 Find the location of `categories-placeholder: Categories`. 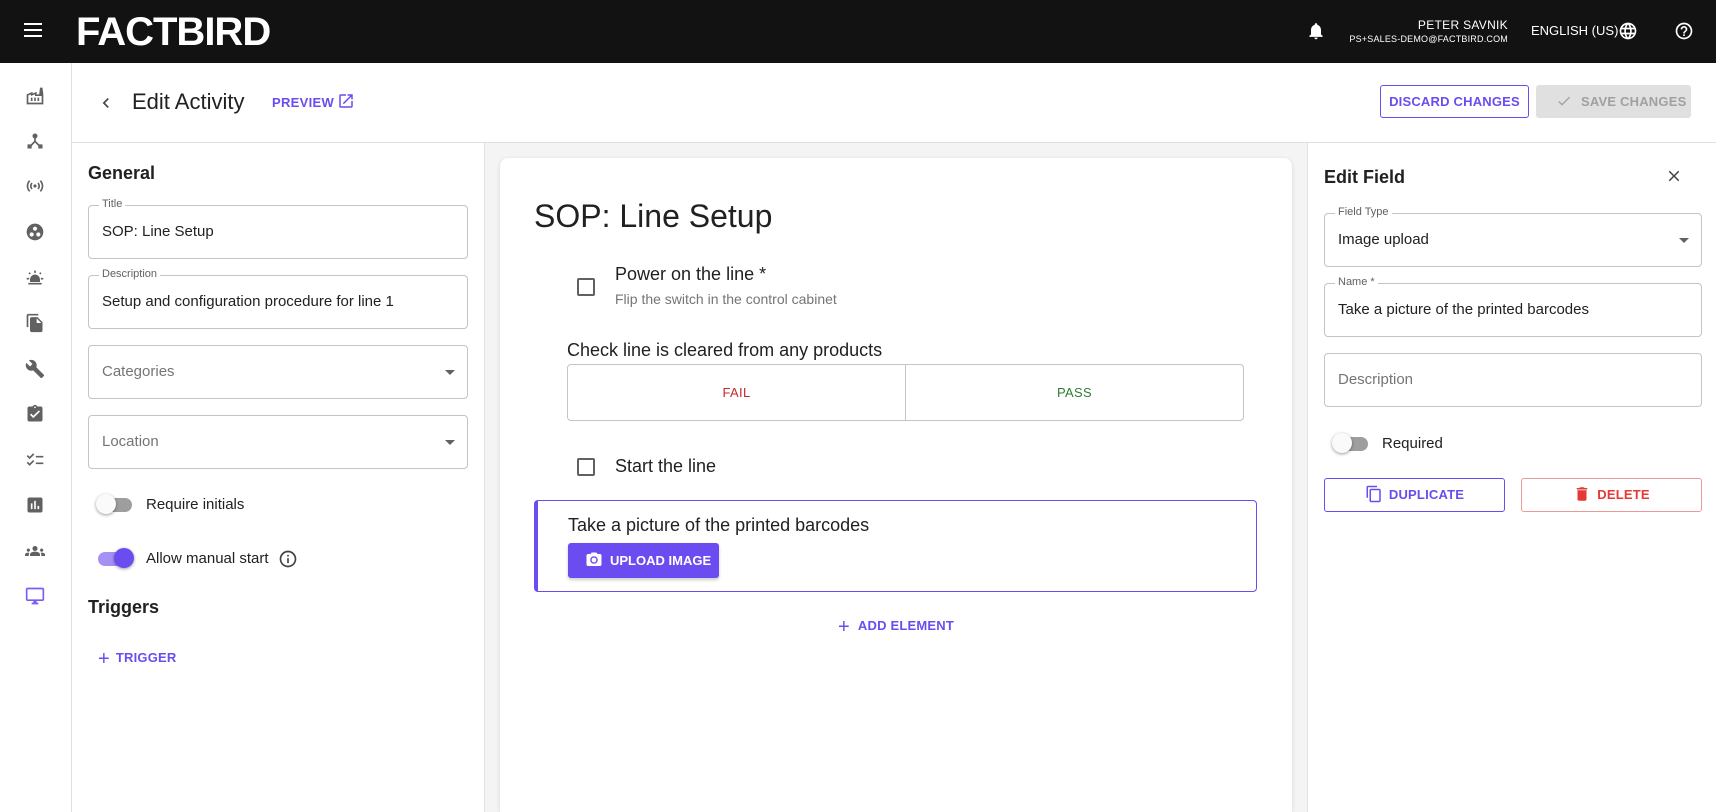

categories-placeholder: Categories is located at coordinates (138, 371).